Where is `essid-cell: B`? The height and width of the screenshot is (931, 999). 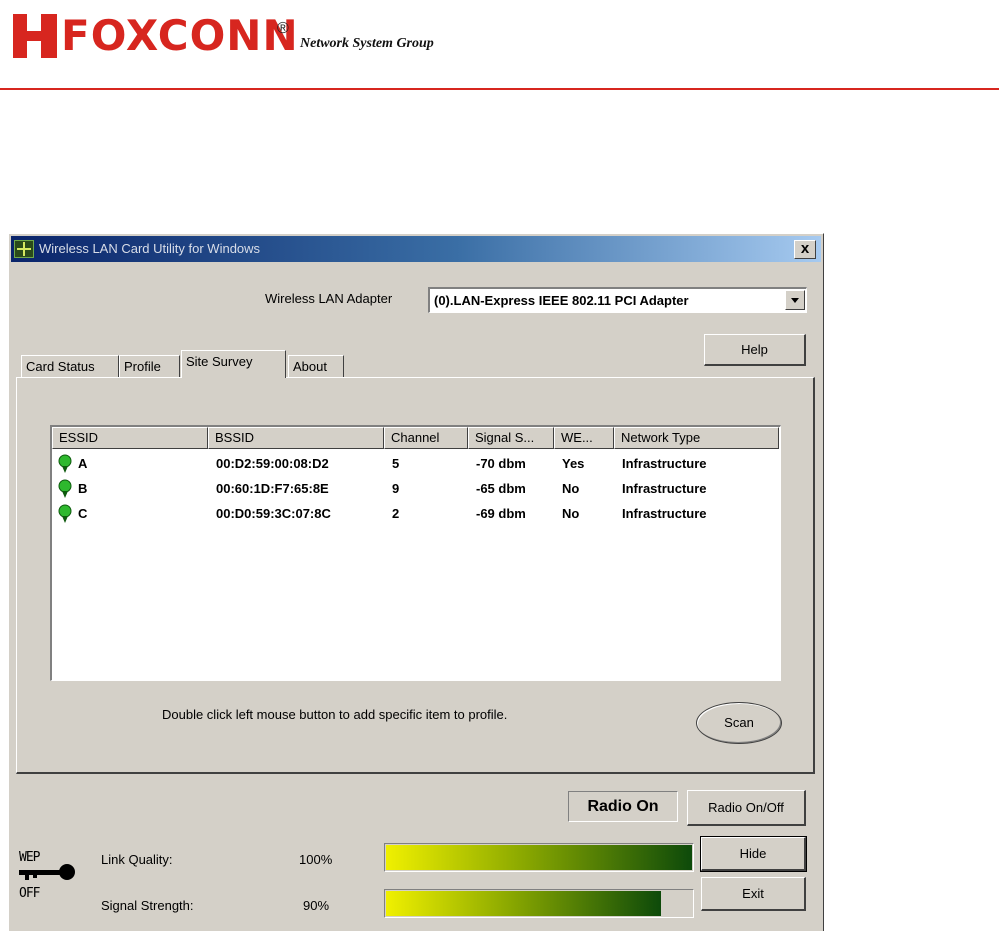
essid-cell: B is located at coordinates (83, 488).